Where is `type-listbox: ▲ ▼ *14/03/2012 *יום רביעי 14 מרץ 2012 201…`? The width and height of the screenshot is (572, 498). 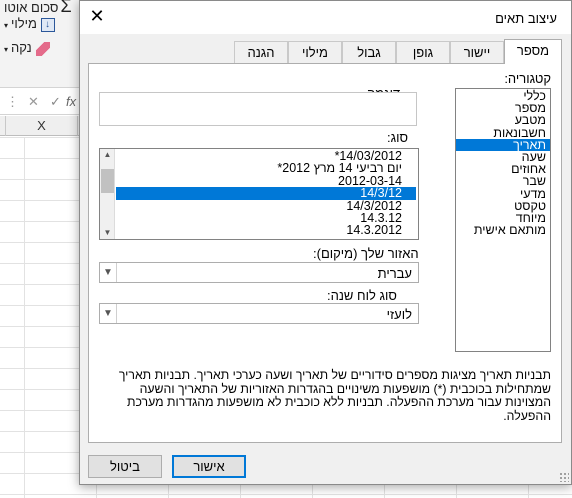
type-listbox: ▲ ▼ *14/03/2012 *יום רביעי 14 מרץ 2012 201… is located at coordinates (259, 194).